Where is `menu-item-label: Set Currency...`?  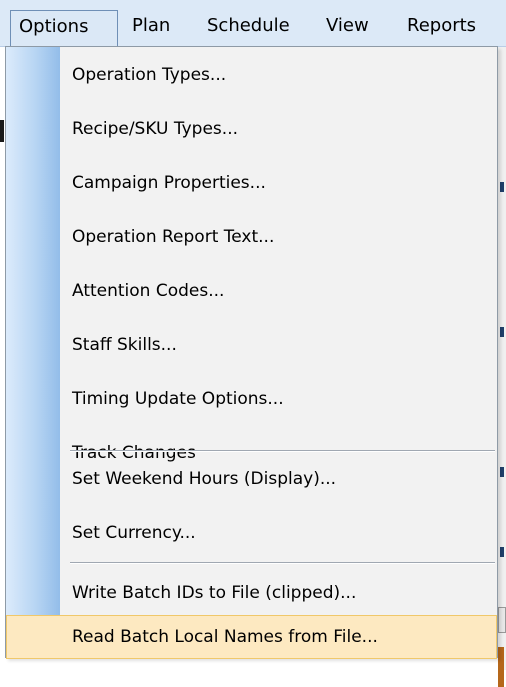 menu-item-label: Set Currency... is located at coordinates (134, 533).